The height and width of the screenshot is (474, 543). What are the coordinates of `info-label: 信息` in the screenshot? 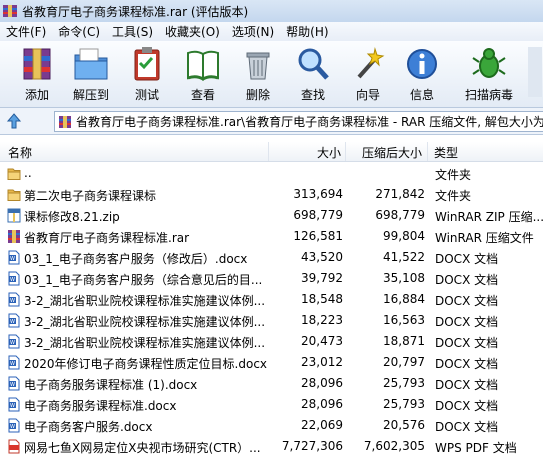 It's located at (421, 95).